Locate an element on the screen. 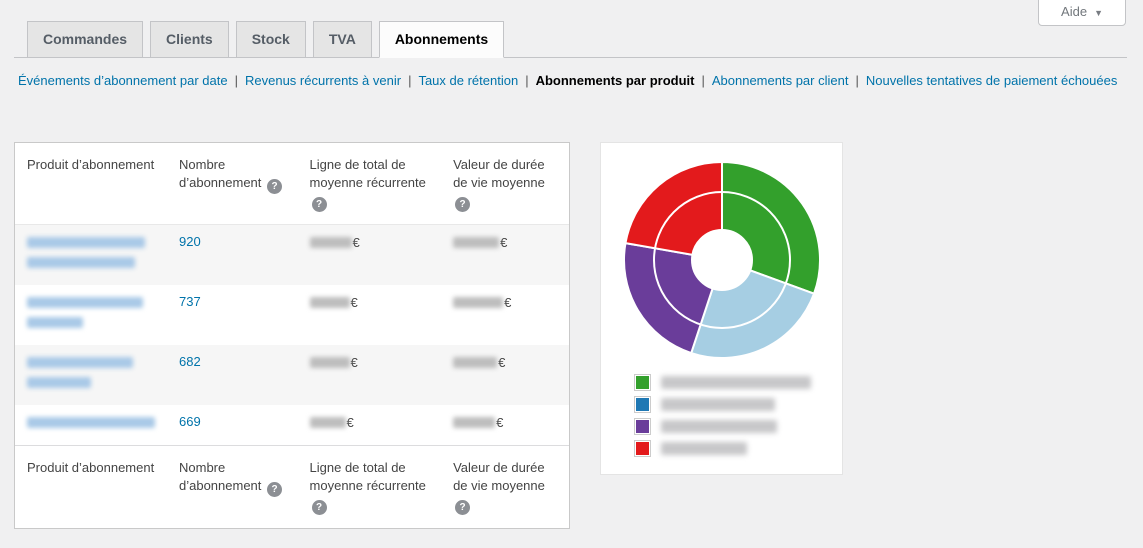  subscriptions-donut-chart-box is located at coordinates (721, 308).